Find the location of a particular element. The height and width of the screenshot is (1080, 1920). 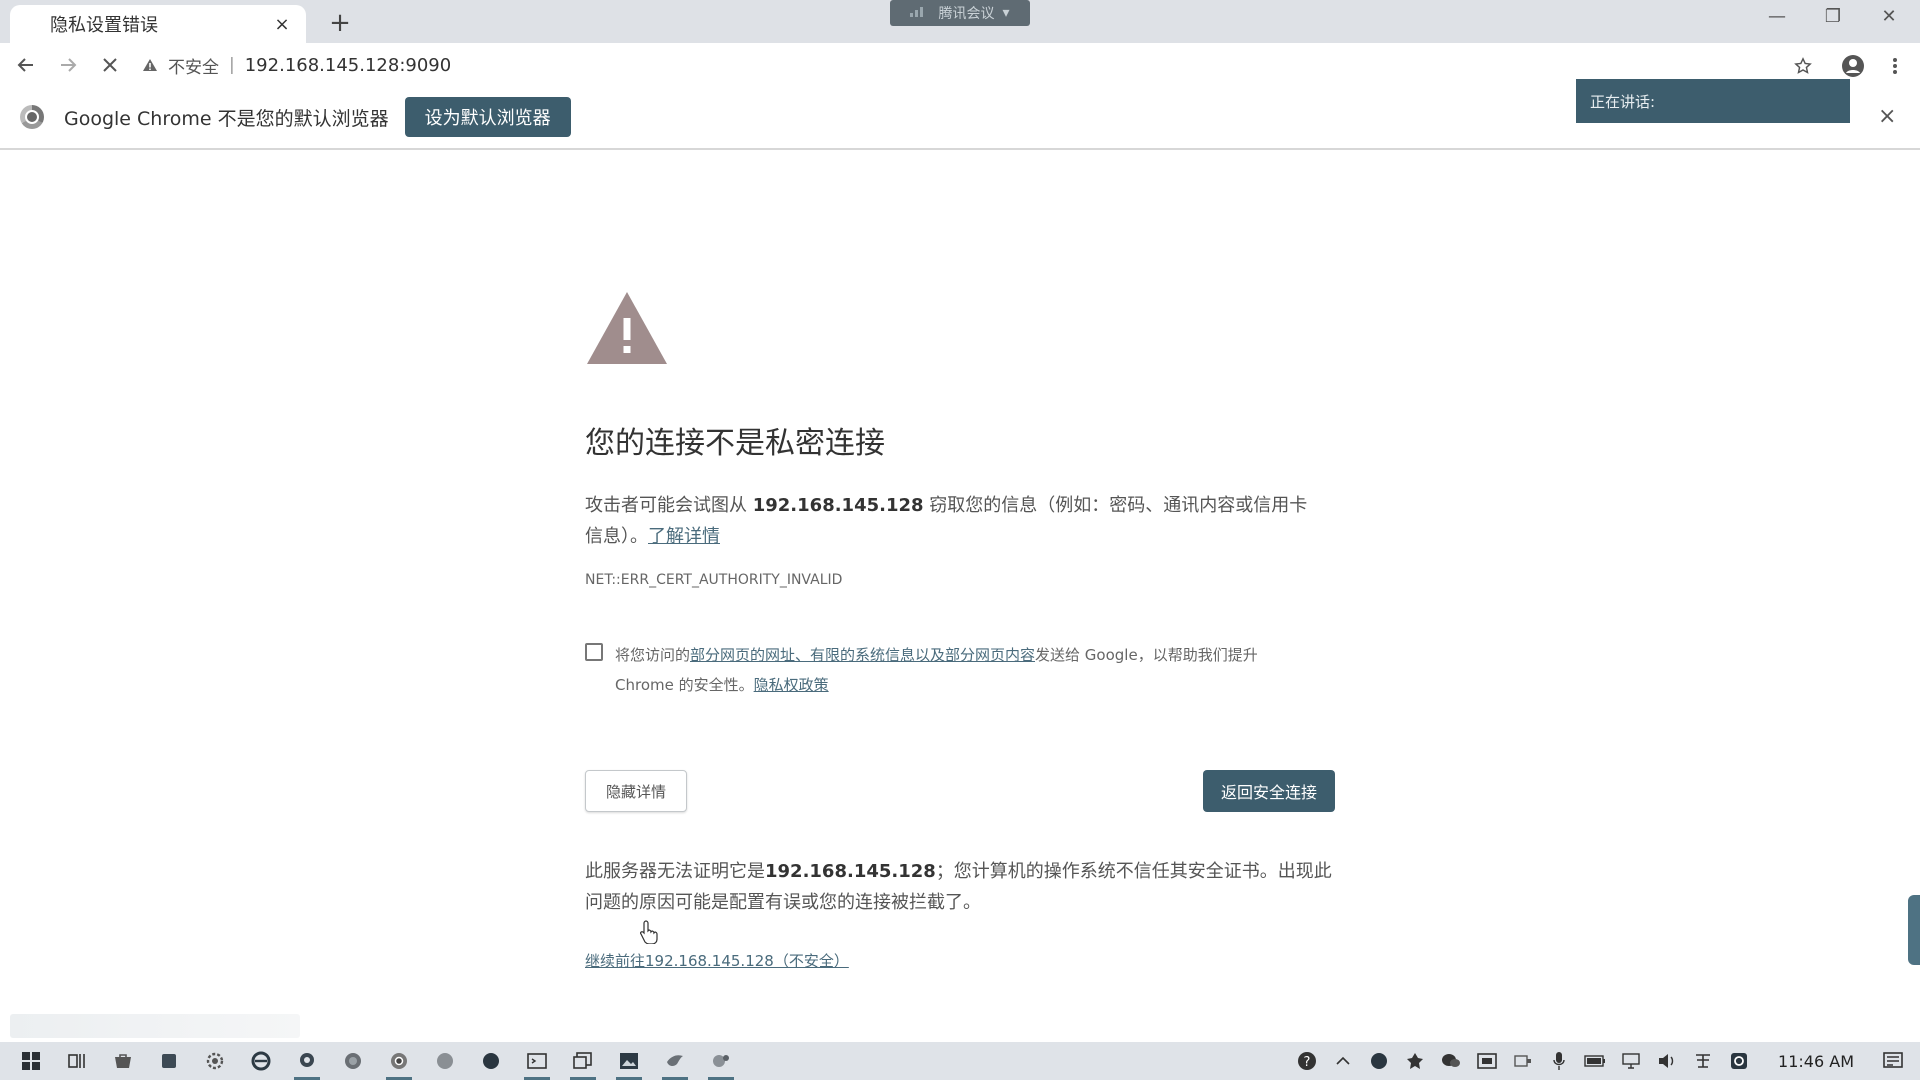

status-bubble is located at coordinates (155, 1026).